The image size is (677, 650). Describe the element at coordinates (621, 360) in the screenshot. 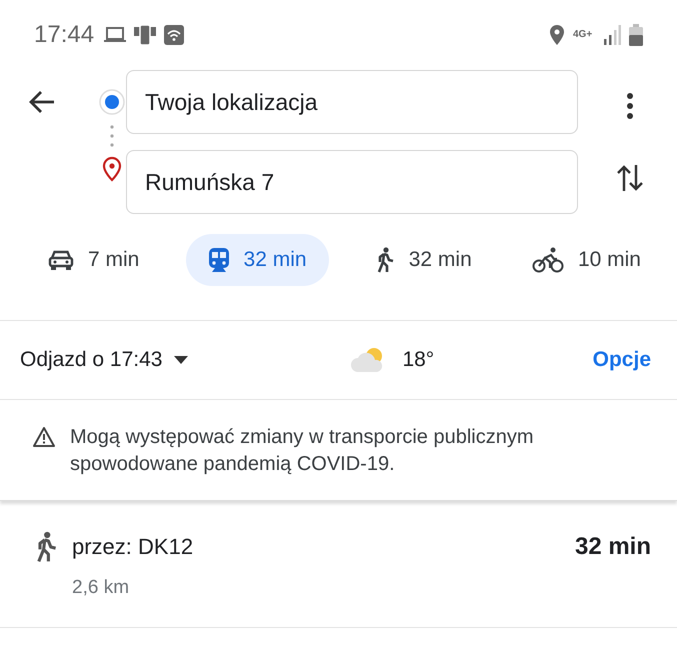

I see `options-link: Opcje` at that location.